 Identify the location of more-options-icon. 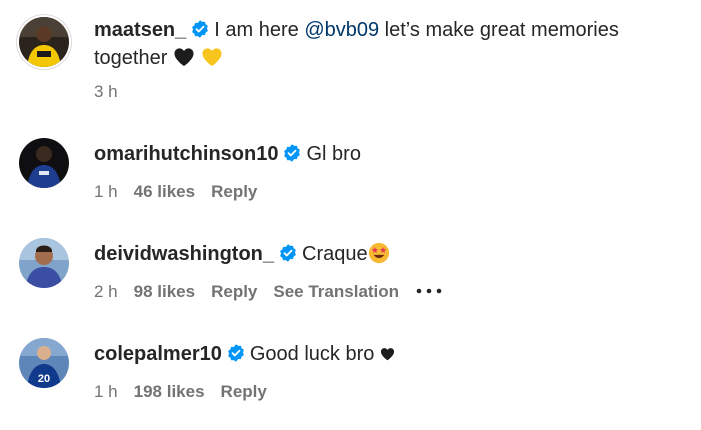
(429, 291).